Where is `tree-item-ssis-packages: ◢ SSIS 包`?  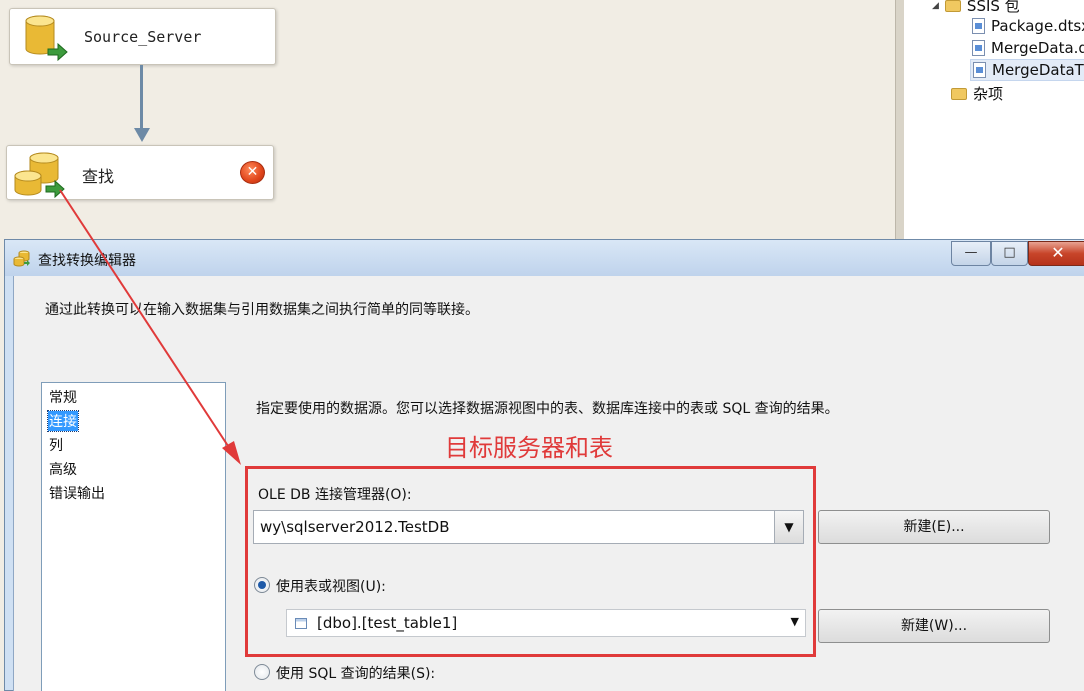
tree-item-ssis-packages: ◢ SSIS 包 is located at coordinates (976, 8).